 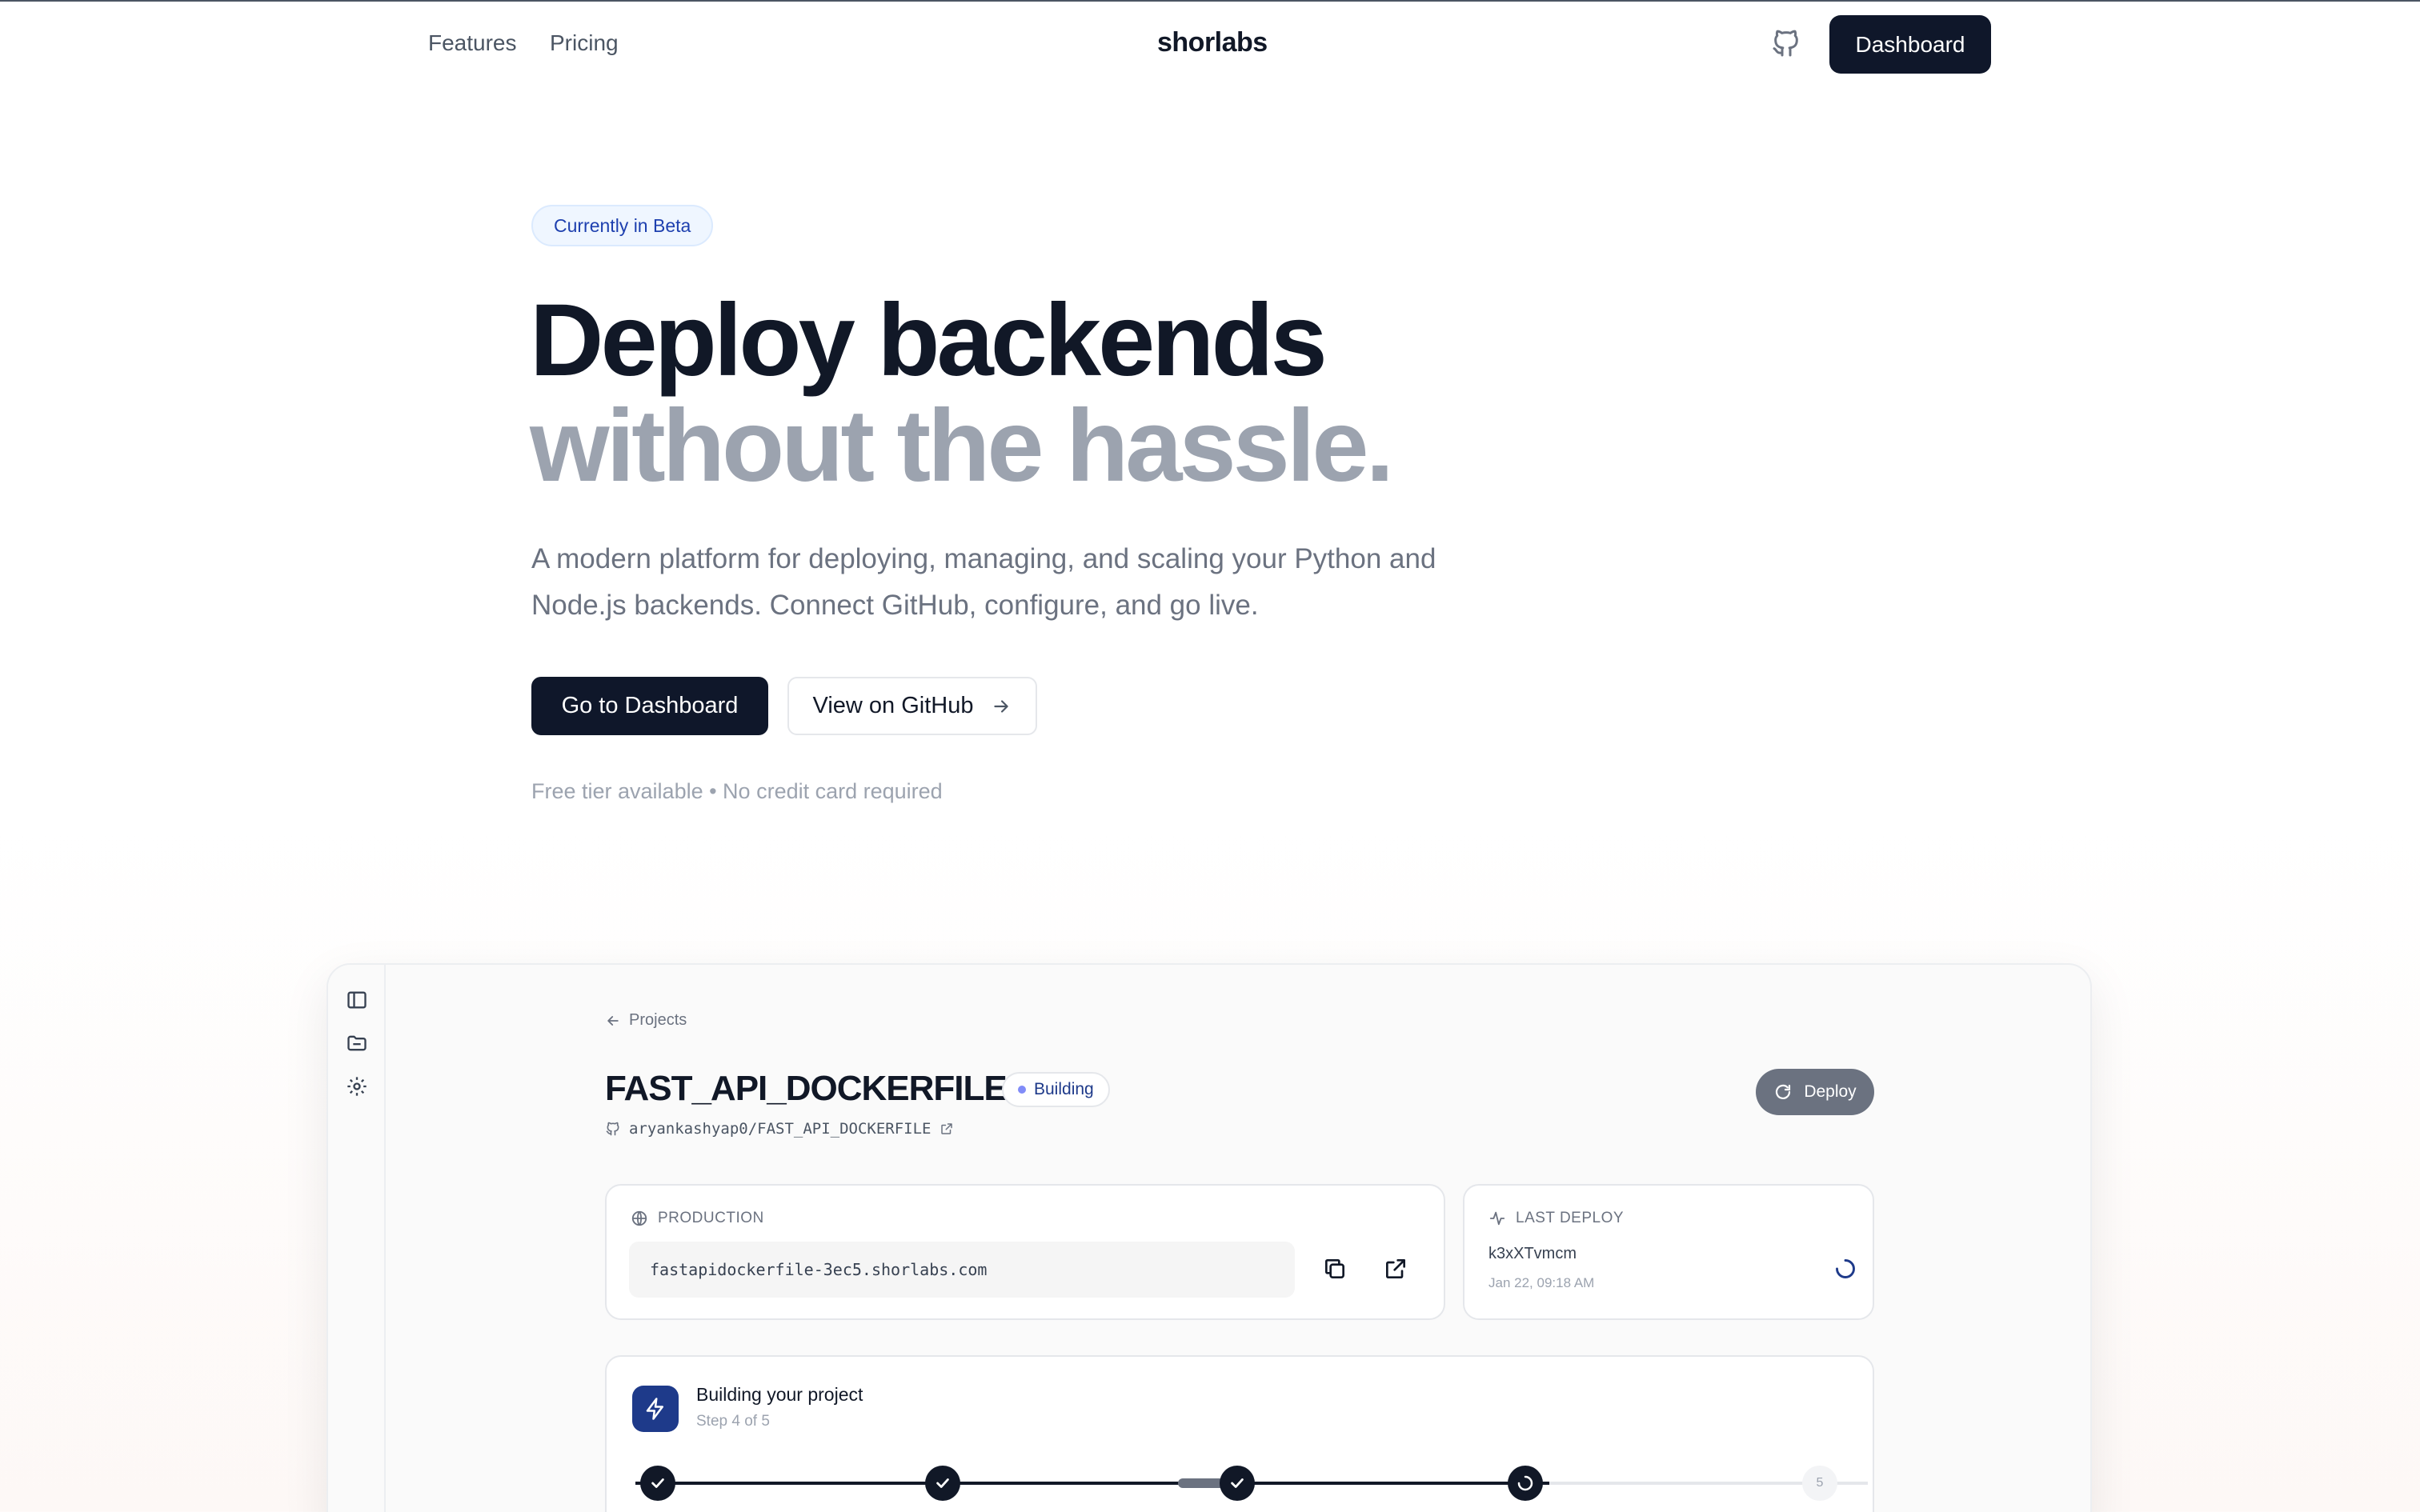 I want to click on build-step-text: Step 4 of 5, so click(x=733, y=1421).